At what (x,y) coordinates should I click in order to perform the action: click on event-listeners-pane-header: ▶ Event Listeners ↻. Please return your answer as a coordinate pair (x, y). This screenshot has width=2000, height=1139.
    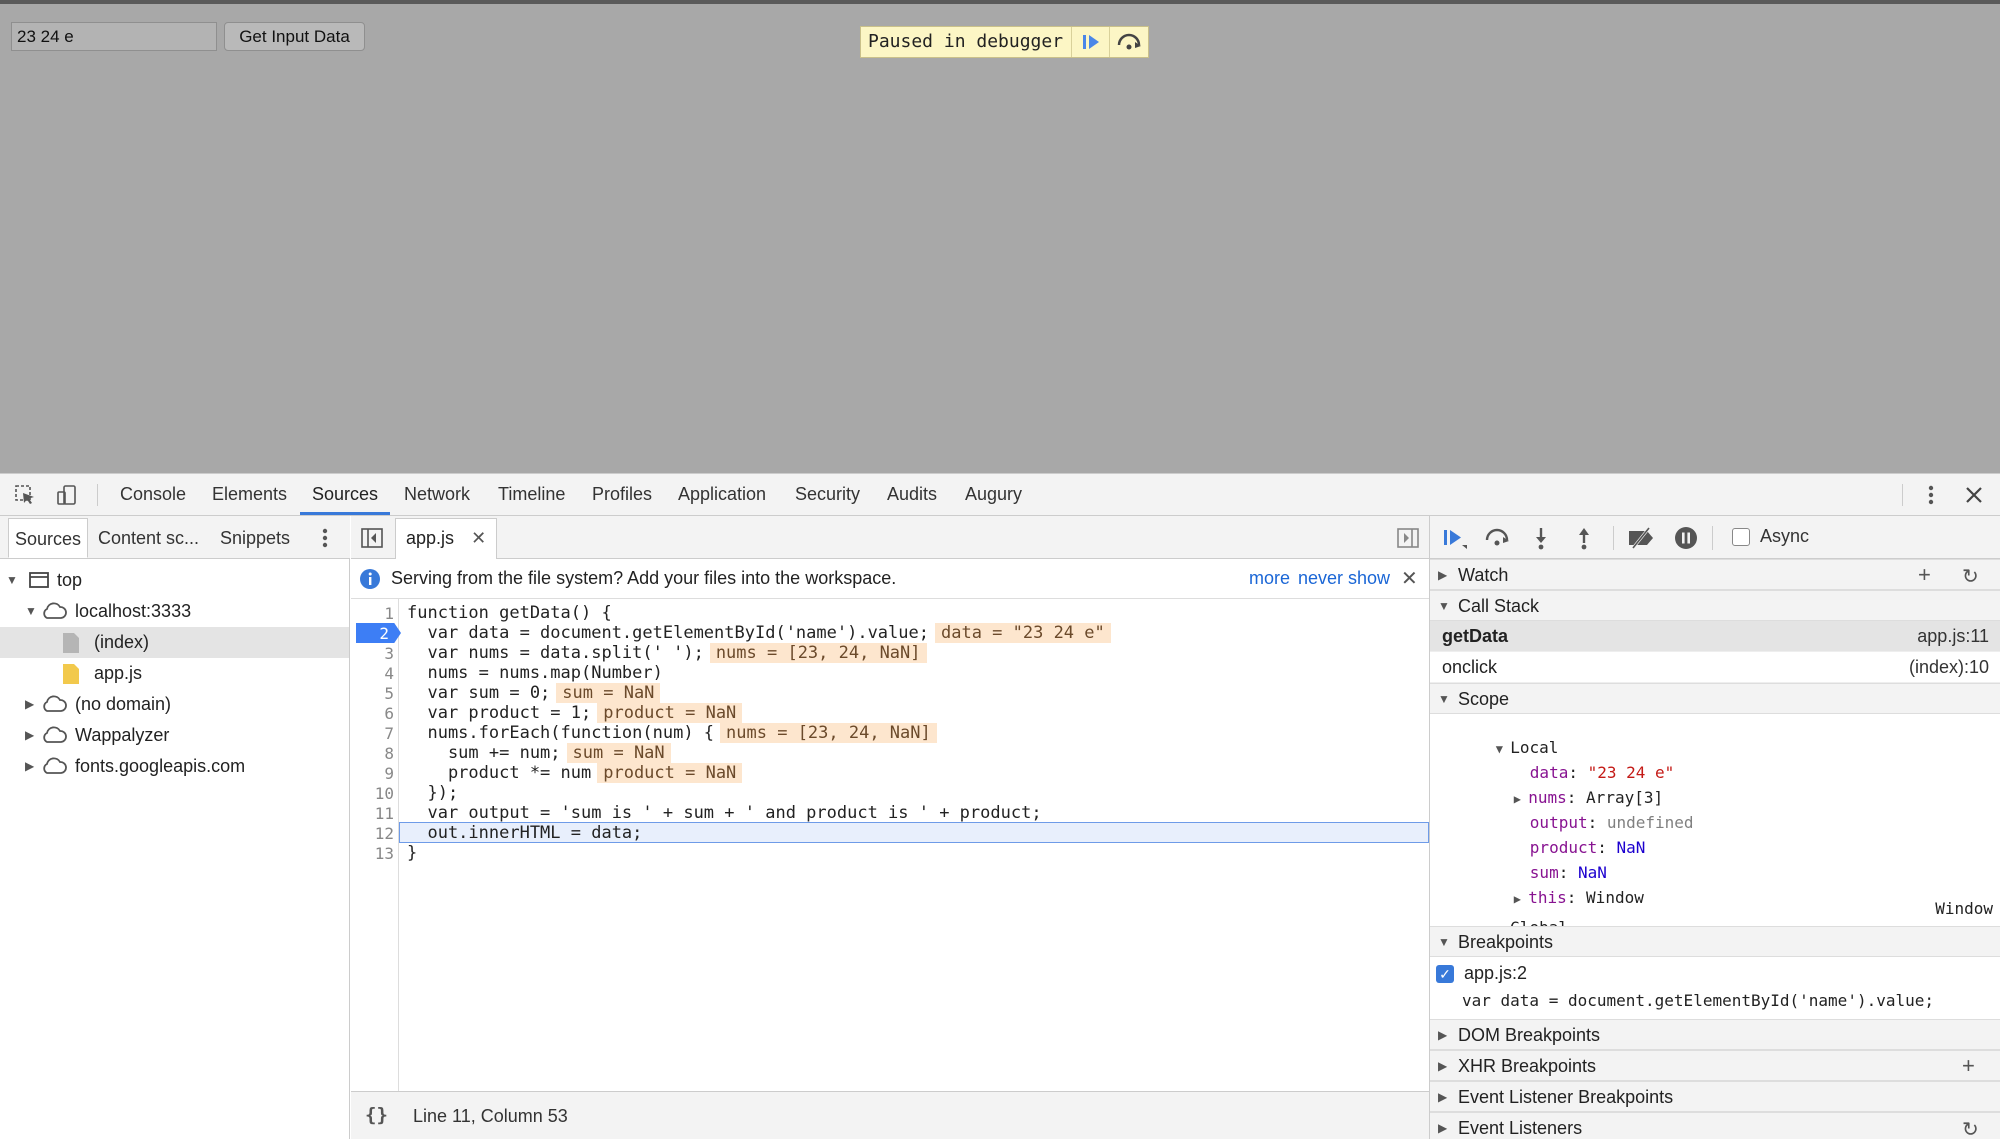
    Looking at the image, I should click on (1715, 1125).